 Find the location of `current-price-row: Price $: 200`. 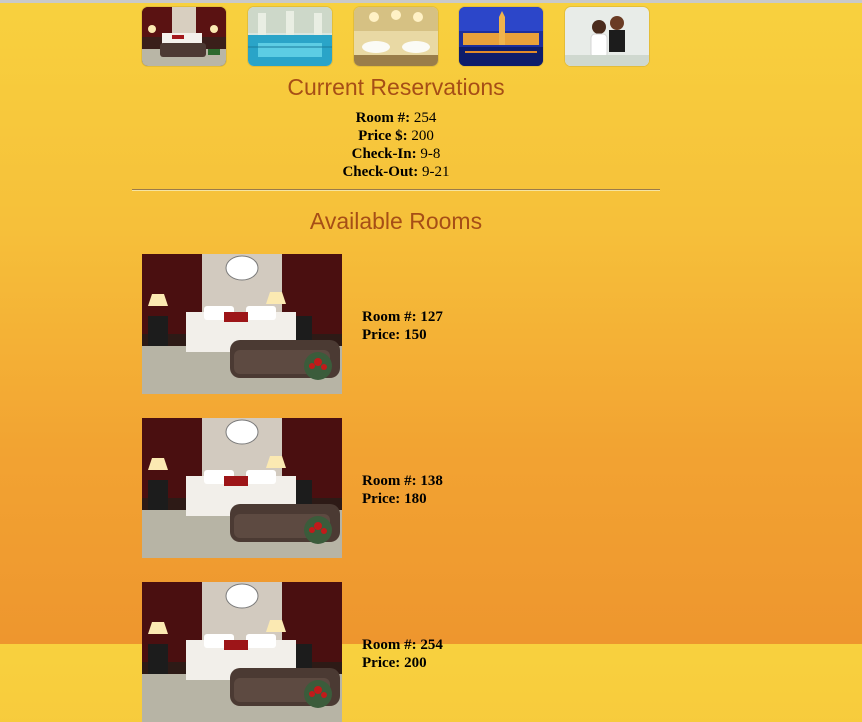

current-price-row: Price $: 200 is located at coordinates (396, 136).